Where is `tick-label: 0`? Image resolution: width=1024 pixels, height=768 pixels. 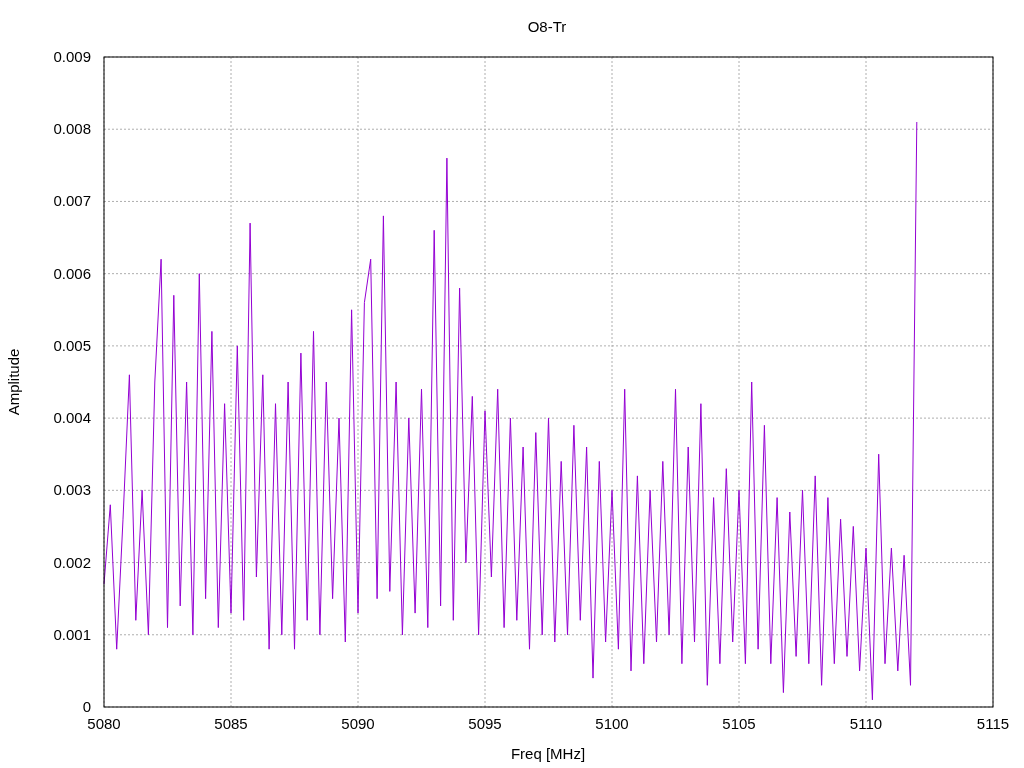
tick-label: 0 is located at coordinates (86, 706).